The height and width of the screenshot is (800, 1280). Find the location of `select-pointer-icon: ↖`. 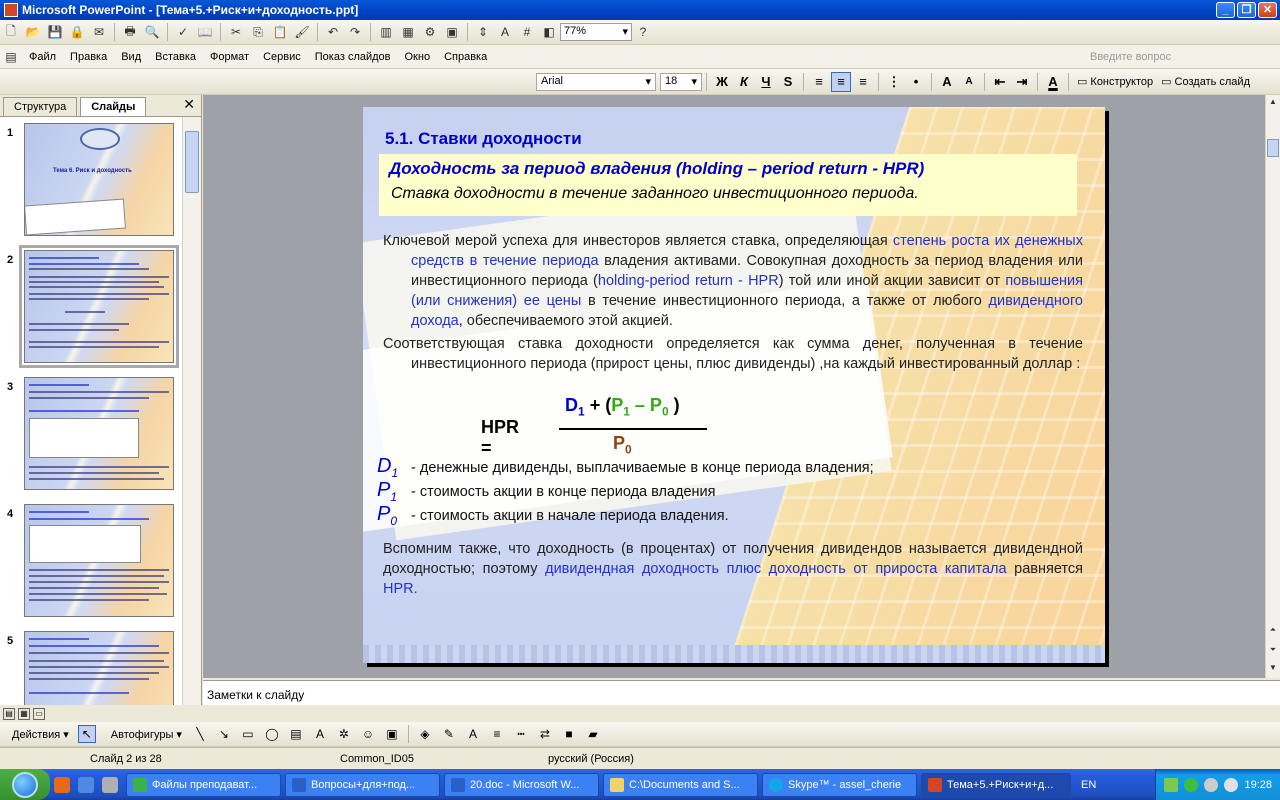

select-pointer-icon: ↖ is located at coordinates (86, 734).